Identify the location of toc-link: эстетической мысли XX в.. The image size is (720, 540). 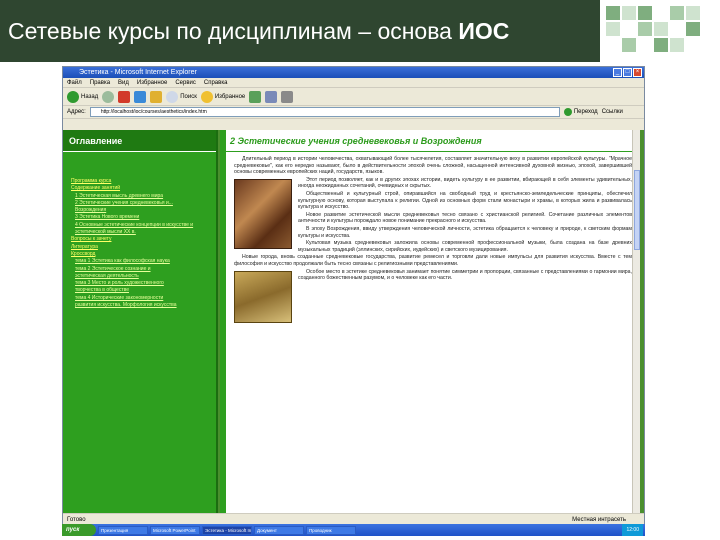
(140, 232).